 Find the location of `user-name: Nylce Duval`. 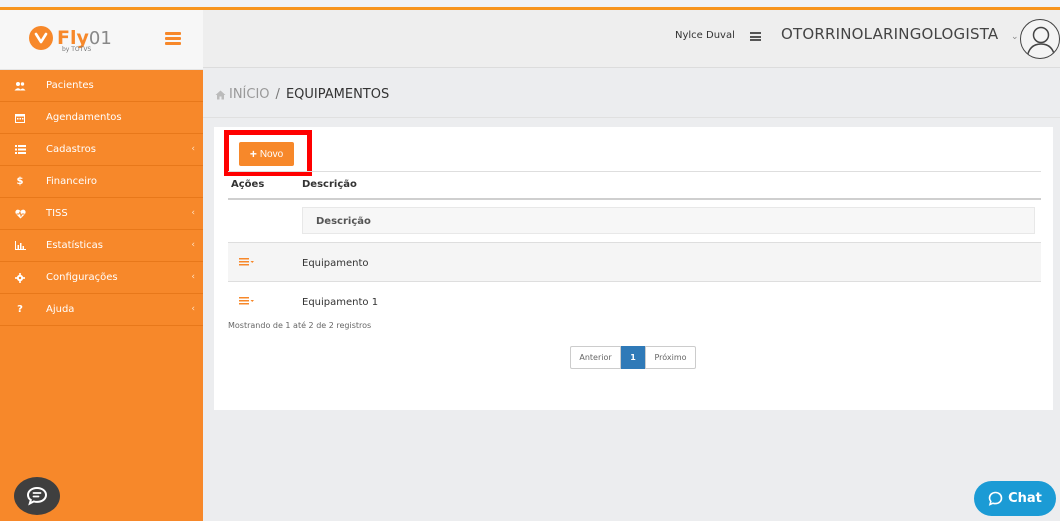

user-name: Nylce Duval is located at coordinates (705, 35).